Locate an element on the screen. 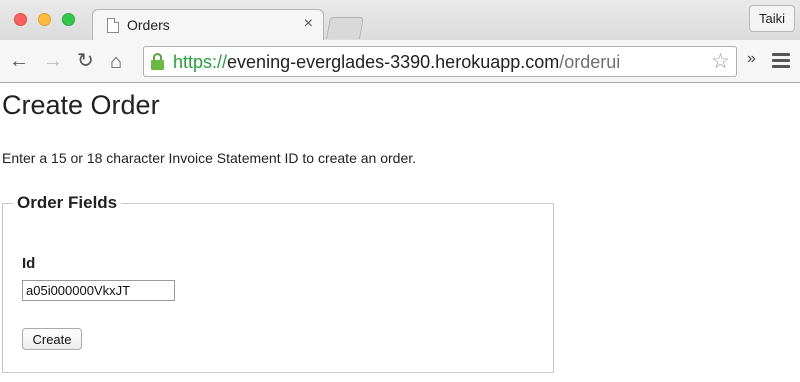 The height and width of the screenshot is (382, 800). create-button: Create is located at coordinates (52, 339).